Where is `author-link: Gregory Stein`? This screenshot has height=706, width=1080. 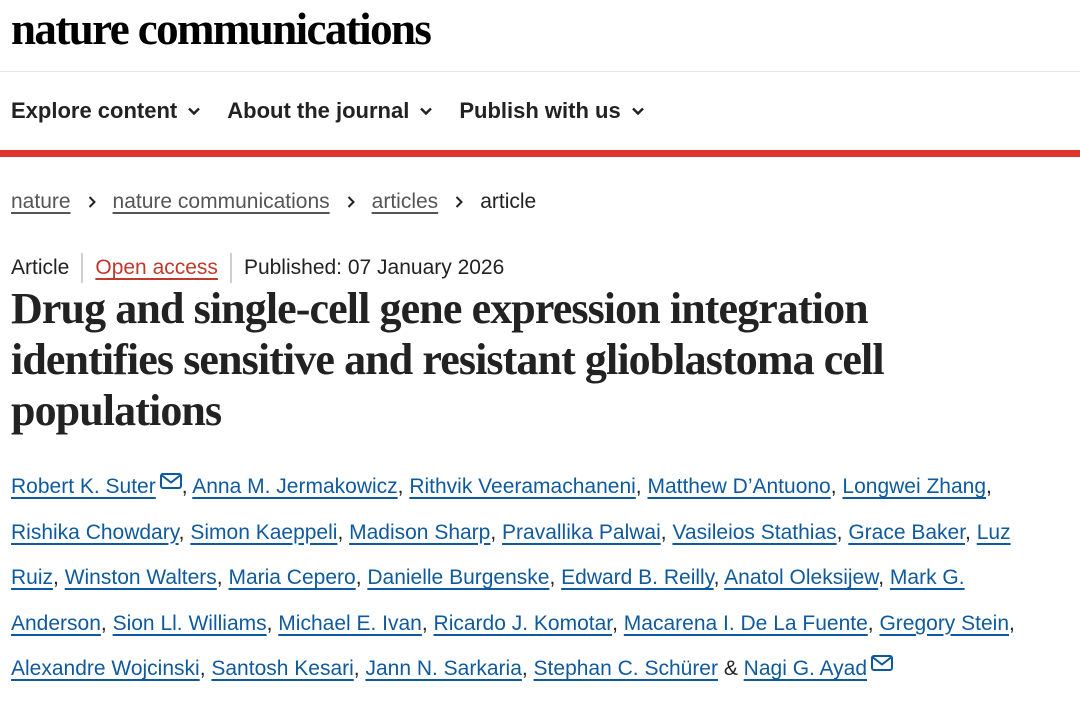
author-link: Gregory Stein is located at coordinates (944, 623).